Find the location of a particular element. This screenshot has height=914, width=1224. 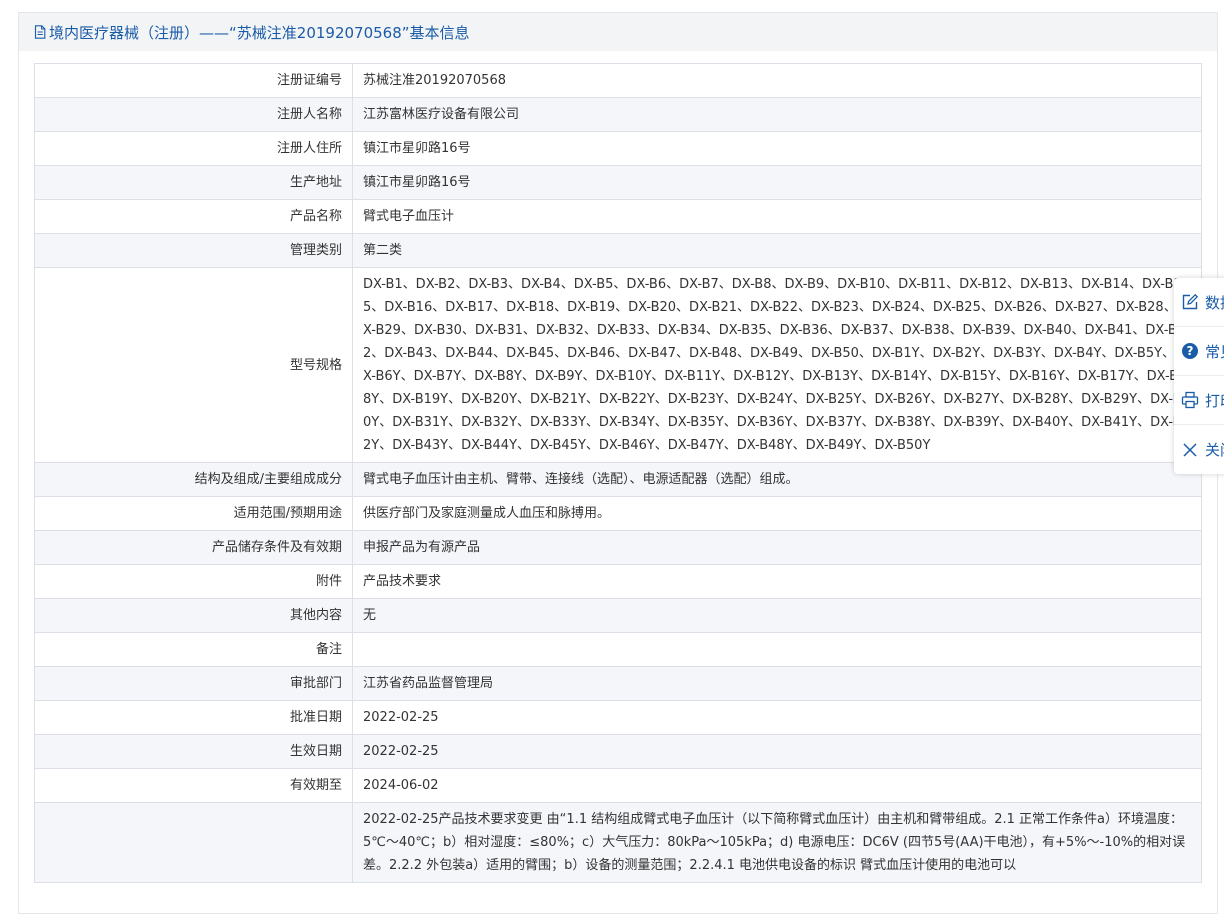

table-row: 适用范围/预期用途 供医疗部门及家庭测量成人血压和脉搏用。 is located at coordinates (618, 513).